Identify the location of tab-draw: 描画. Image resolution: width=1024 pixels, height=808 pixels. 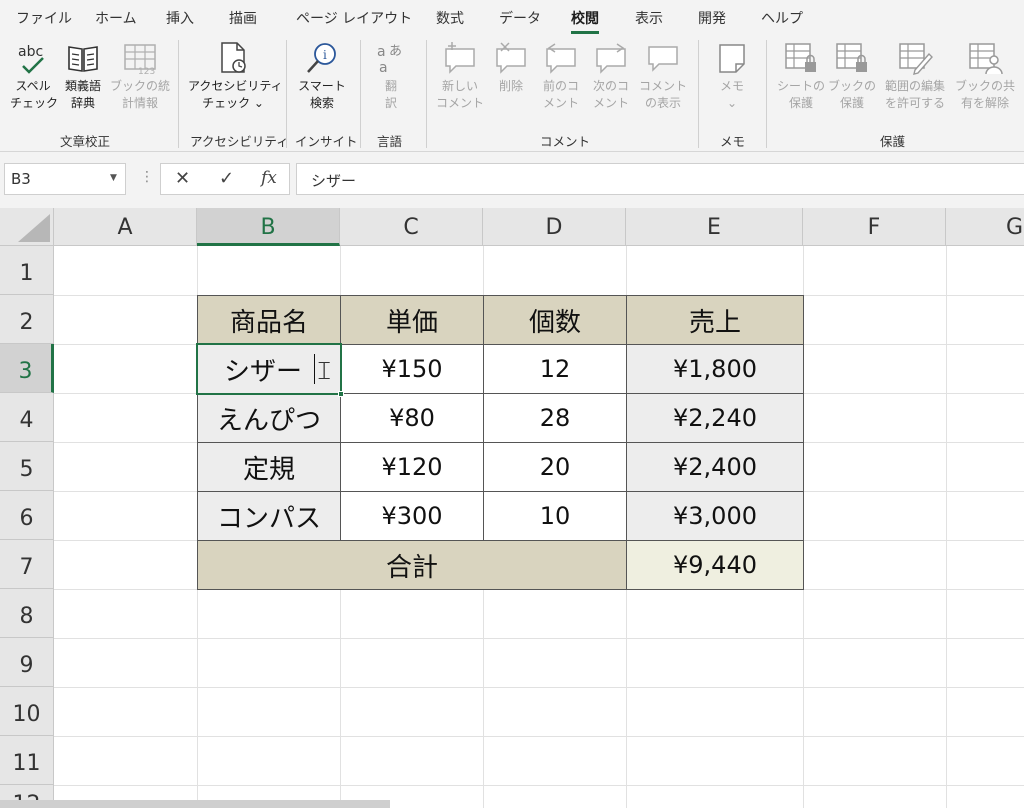
(243, 18).